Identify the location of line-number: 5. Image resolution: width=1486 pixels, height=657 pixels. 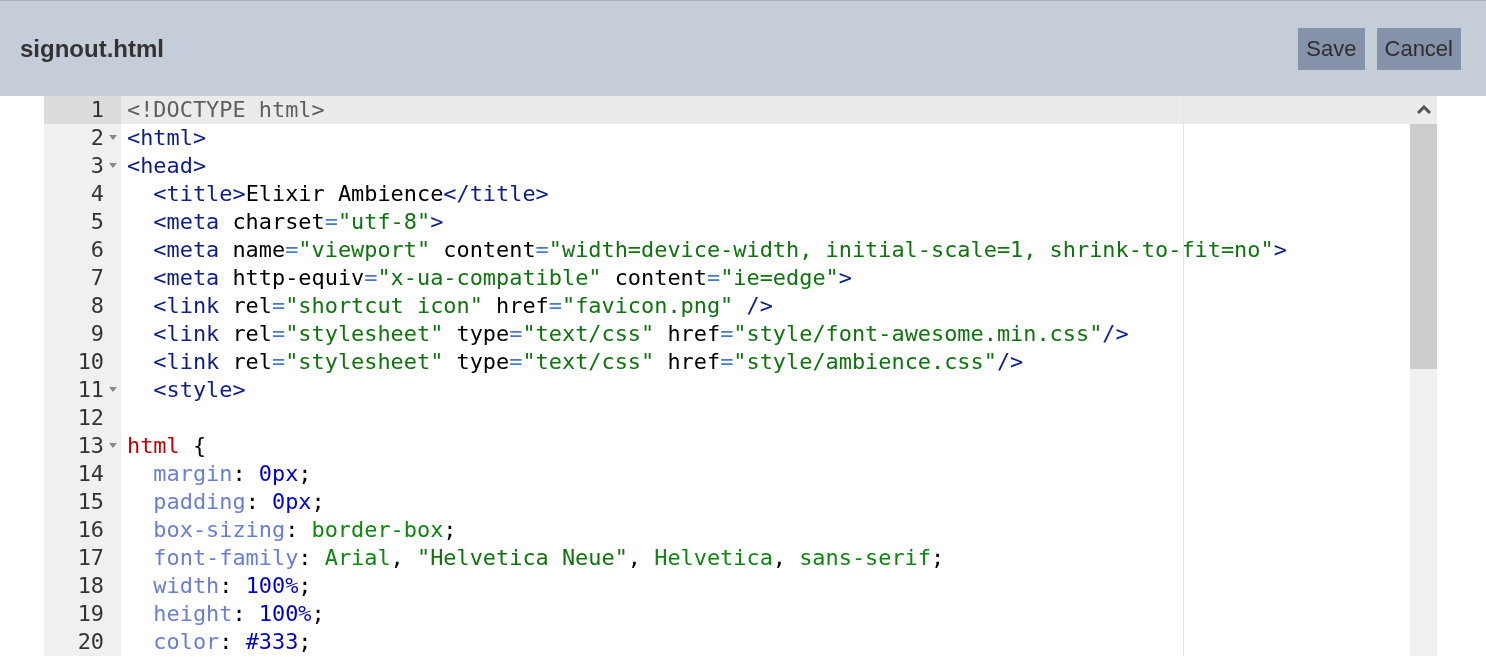
(97, 222).